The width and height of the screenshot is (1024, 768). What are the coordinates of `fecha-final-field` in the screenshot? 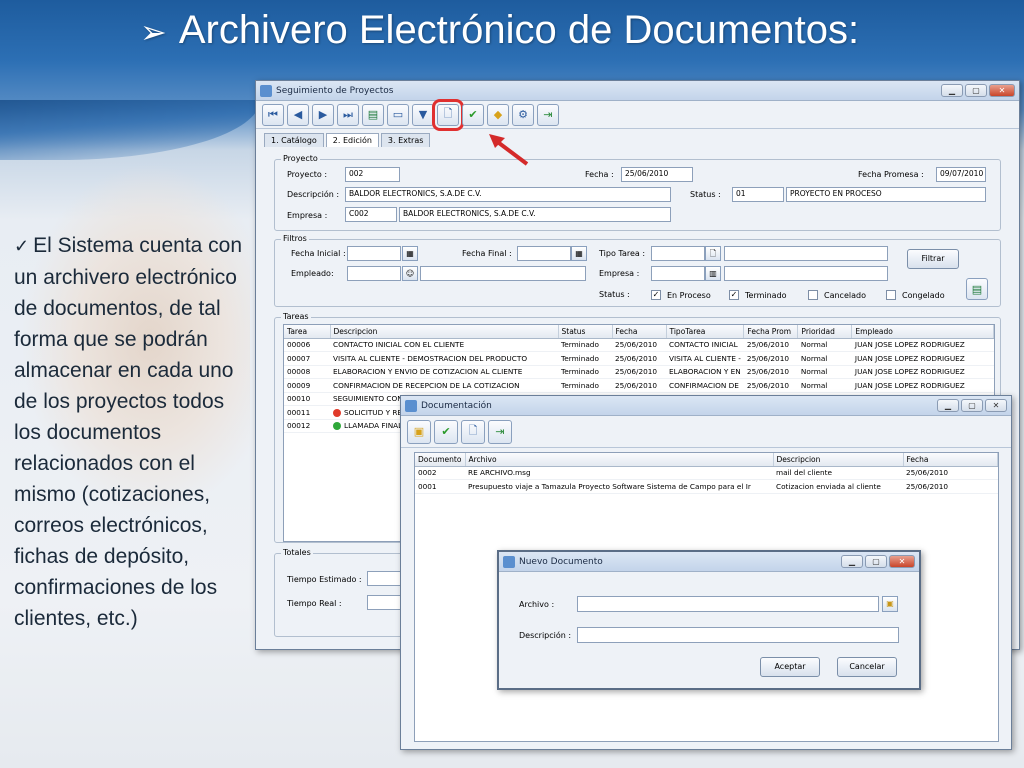 It's located at (544, 253).